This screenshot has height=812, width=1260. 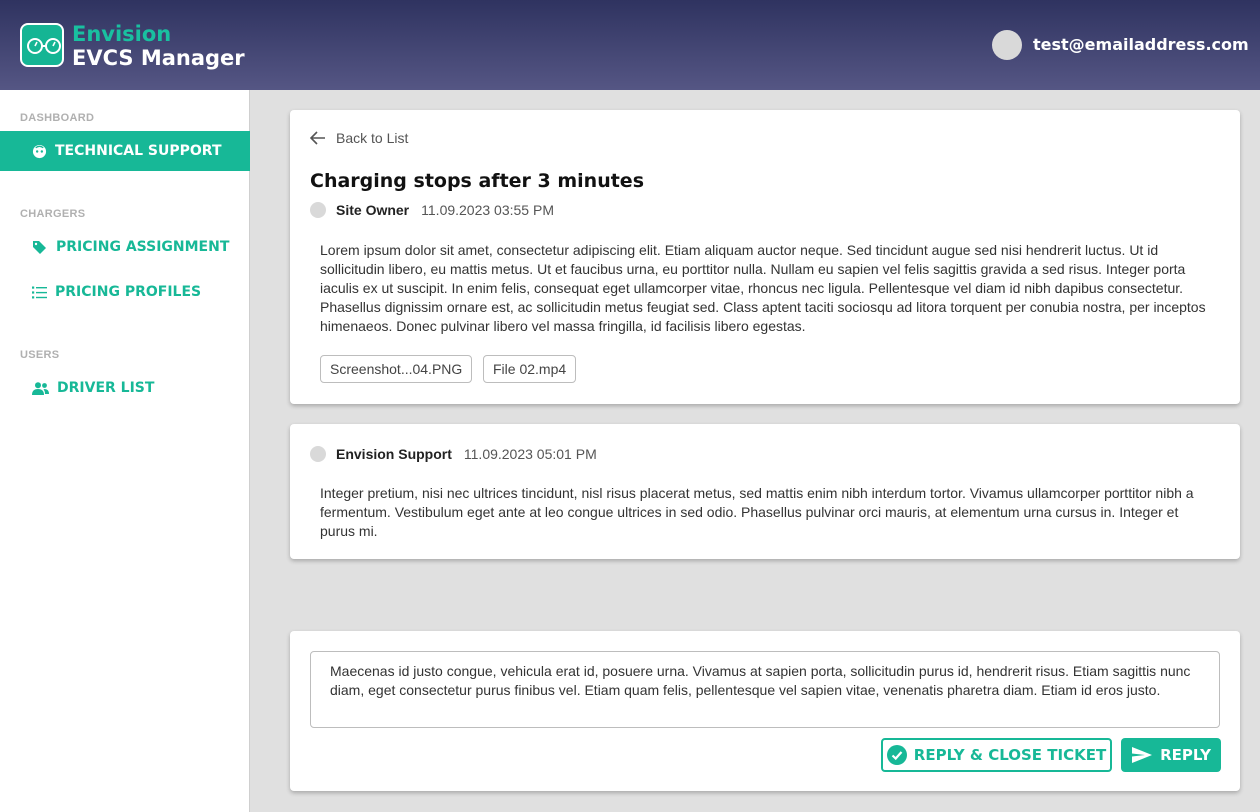 I want to click on back-to-list-link: Back to List, so click(x=359, y=138).